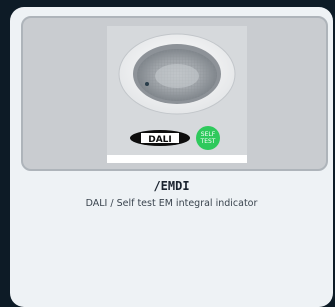 The image size is (335, 307). What do you see at coordinates (171, 203) in the screenshot?
I see `product-description: DALI / Self test EM integral indicator` at bounding box center [171, 203].